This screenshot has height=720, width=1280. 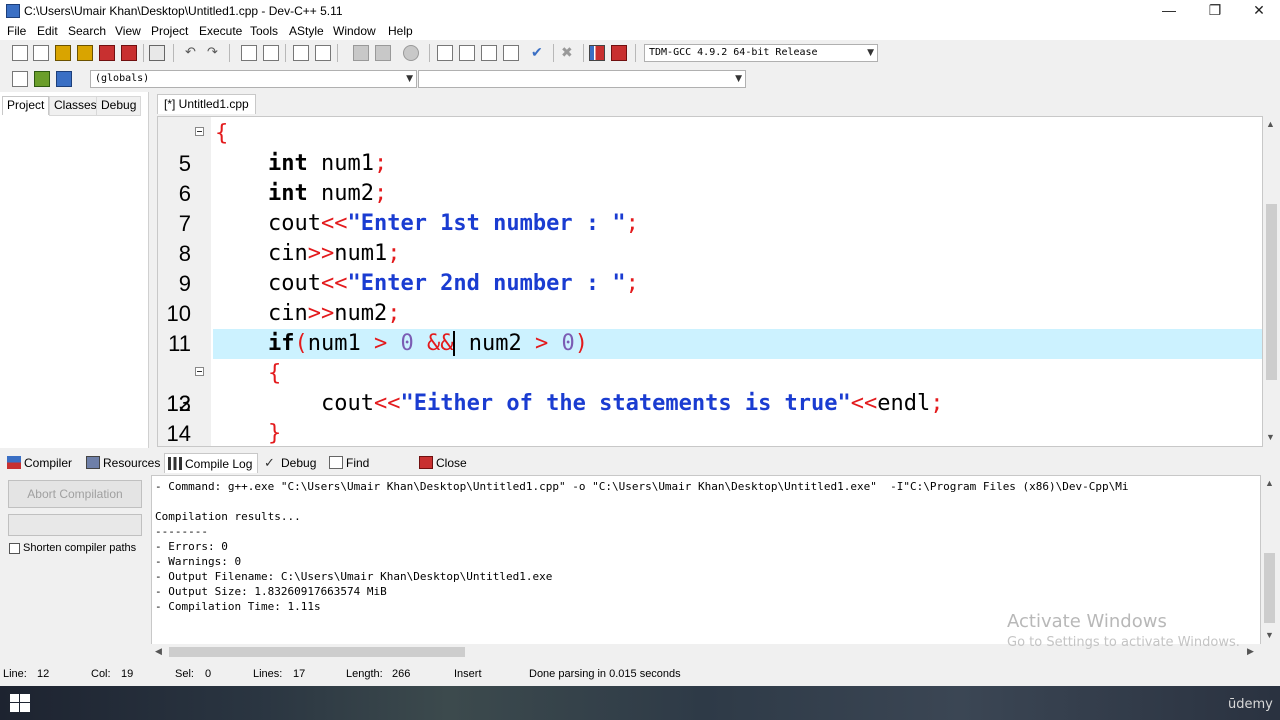 What do you see at coordinates (43, 674) in the screenshot?
I see `status-line-value: 12` at bounding box center [43, 674].